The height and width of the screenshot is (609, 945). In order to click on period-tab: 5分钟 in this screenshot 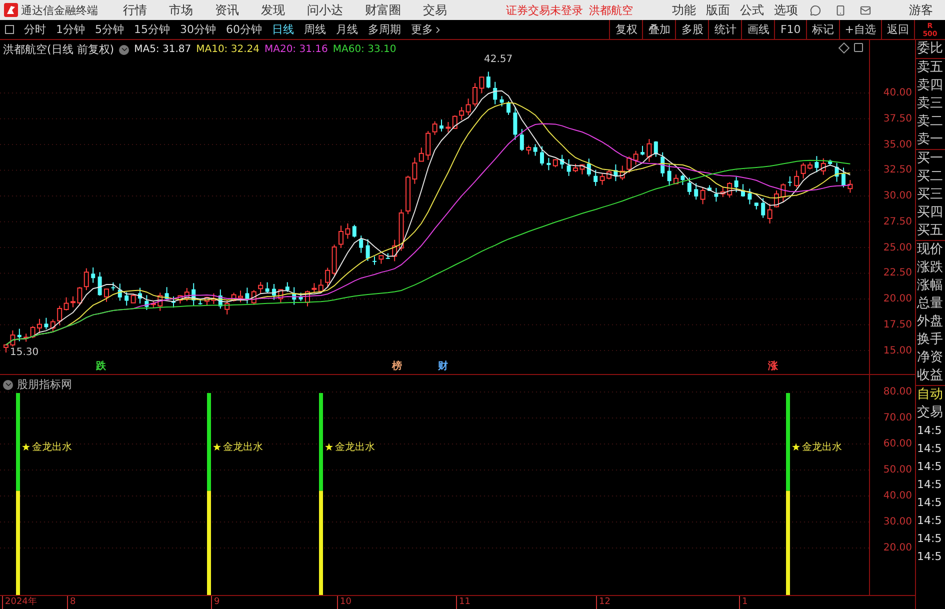, I will do `click(109, 29)`.